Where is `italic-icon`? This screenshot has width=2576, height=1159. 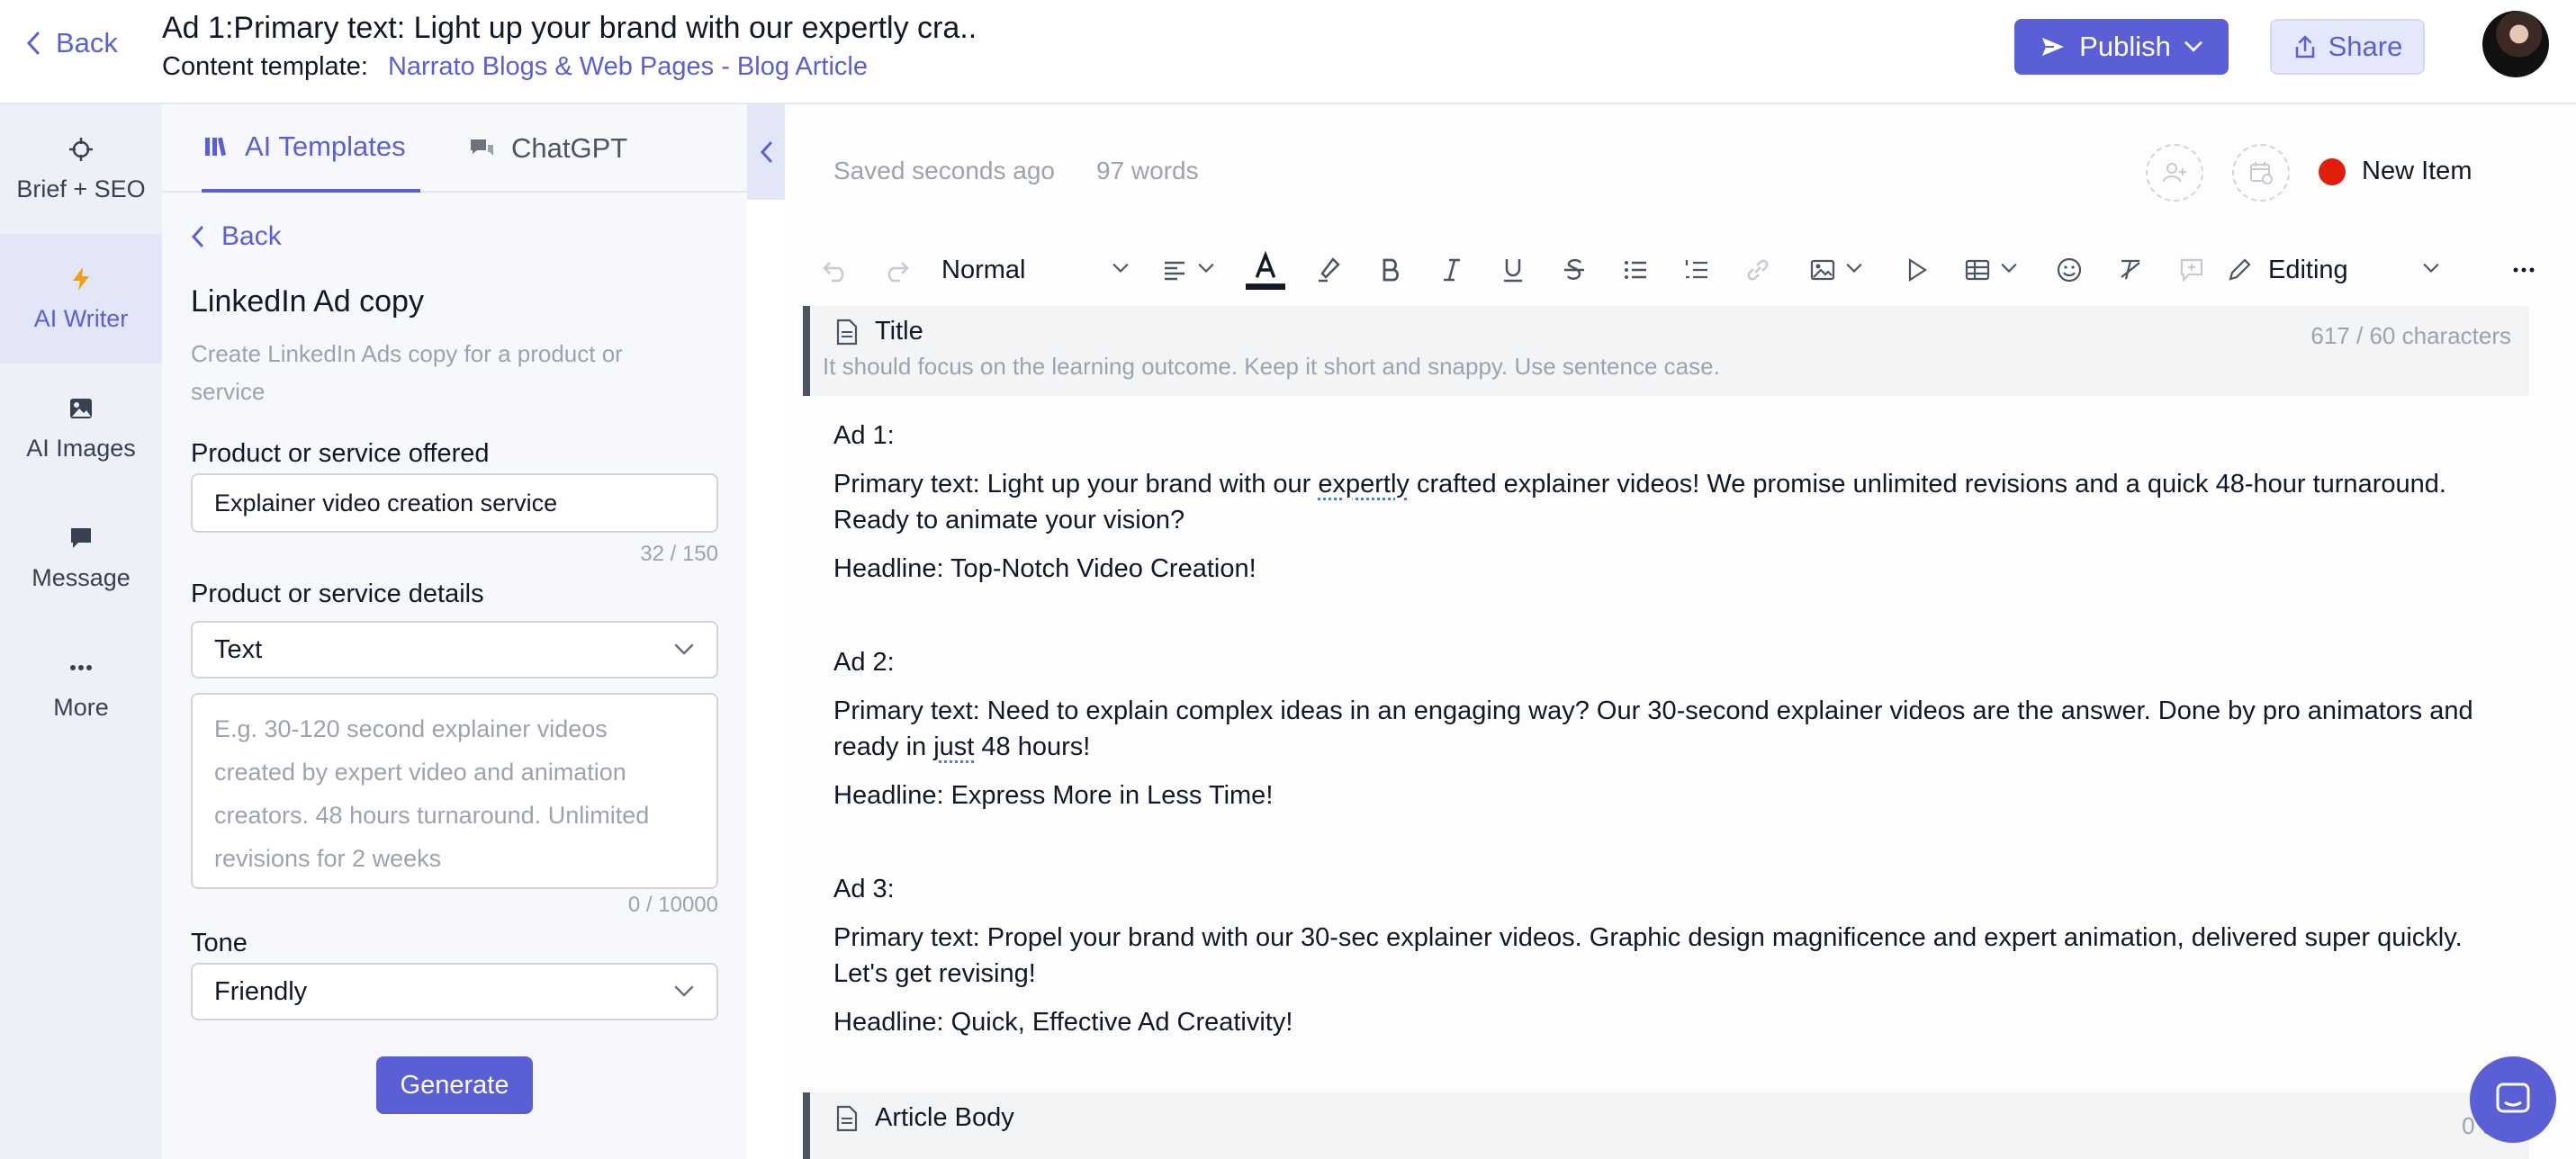
italic-icon is located at coordinates (1452, 270).